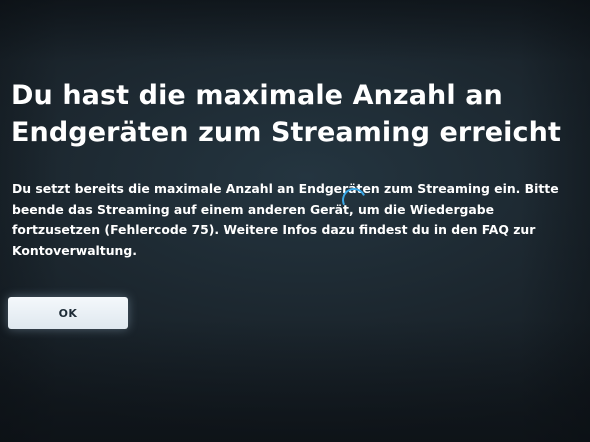 Image resolution: width=590 pixels, height=442 pixels. What do you see at coordinates (68, 313) in the screenshot?
I see `ok-button: OK` at bounding box center [68, 313].